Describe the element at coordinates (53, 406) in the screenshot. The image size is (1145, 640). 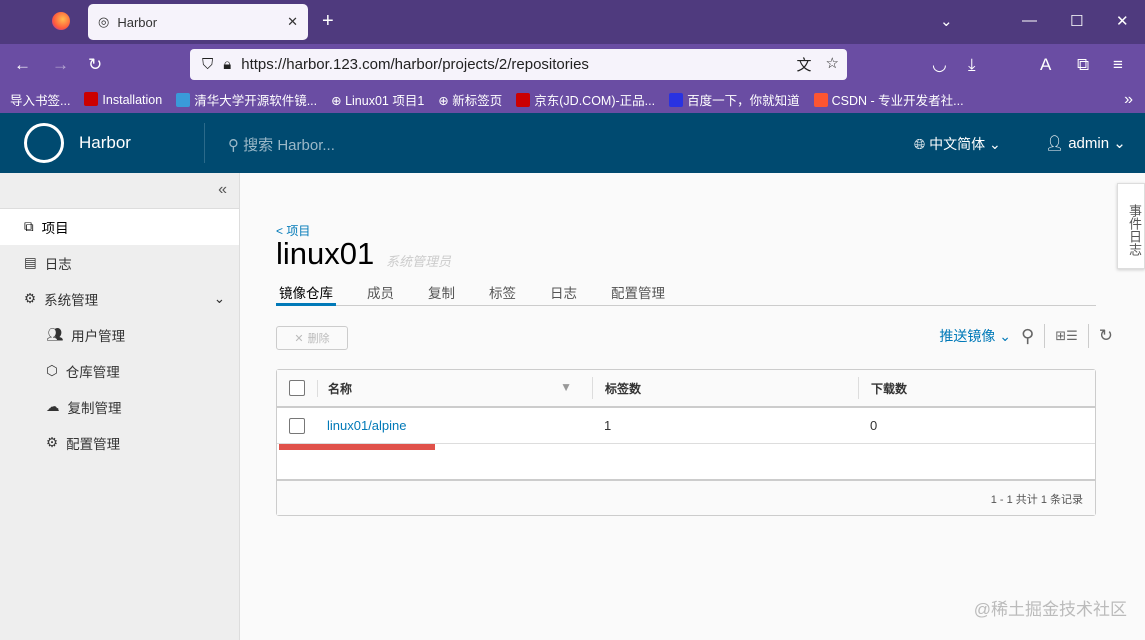
I see `cloud-icon: ☁` at that location.